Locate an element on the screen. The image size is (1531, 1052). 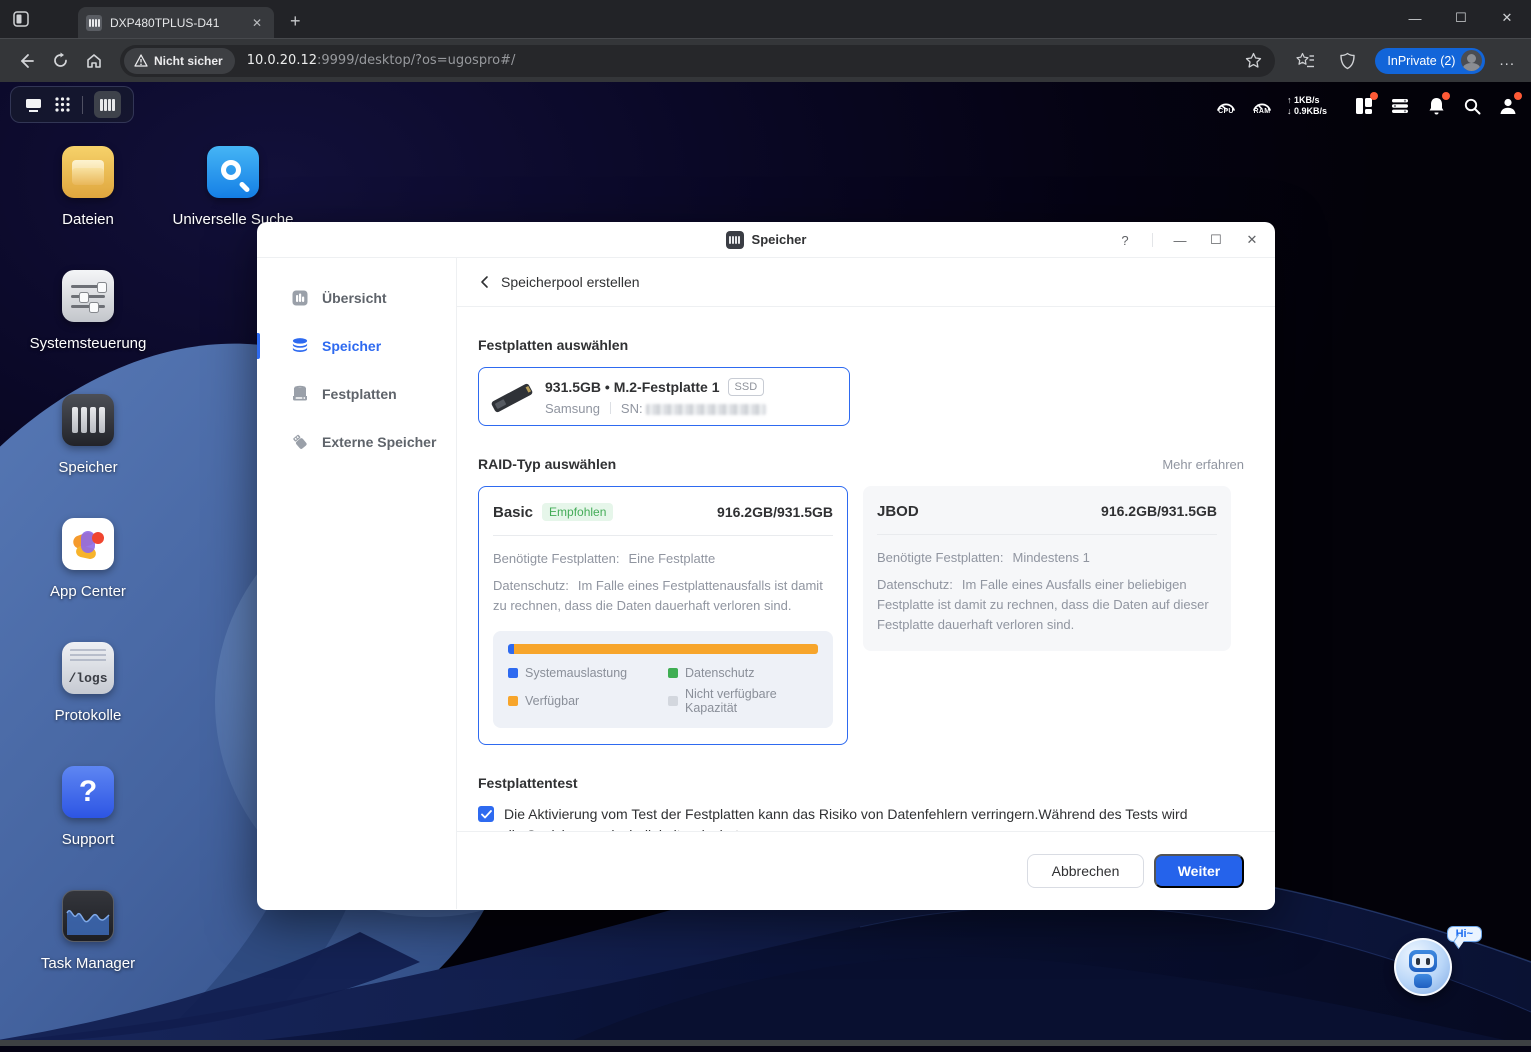
show-desktop-icon is located at coordinates (33, 105).